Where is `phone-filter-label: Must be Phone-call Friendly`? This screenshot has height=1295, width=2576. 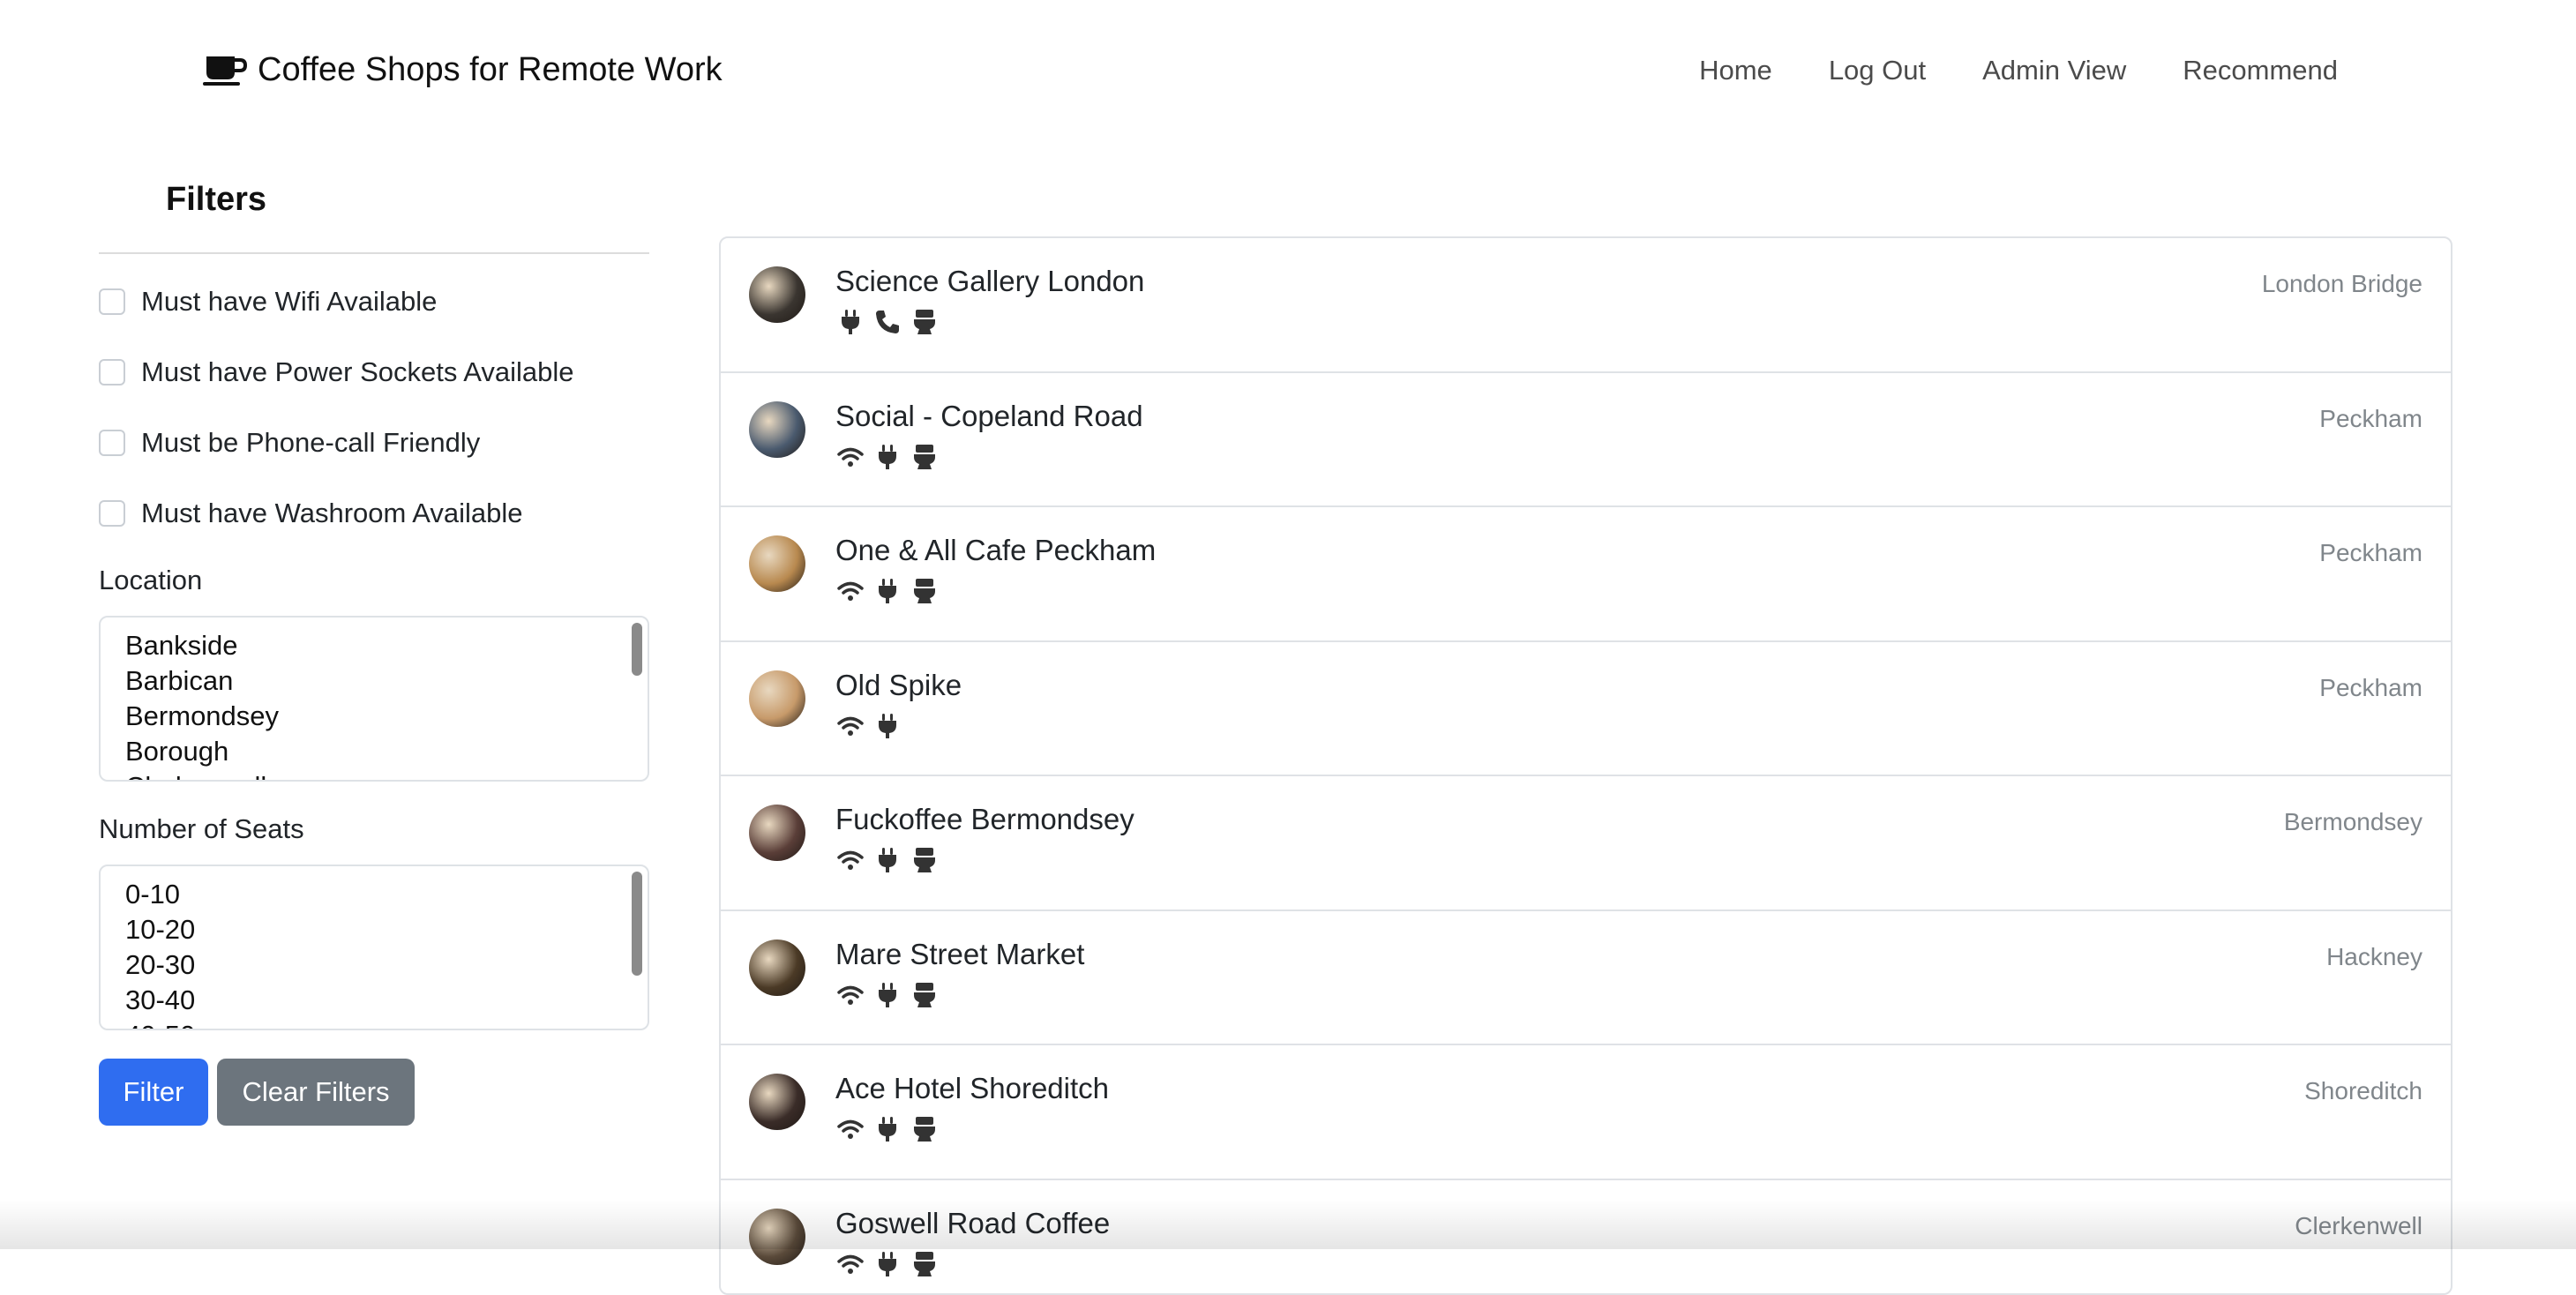
phone-filter-label: Must be Phone-call Friendly is located at coordinates (310, 443).